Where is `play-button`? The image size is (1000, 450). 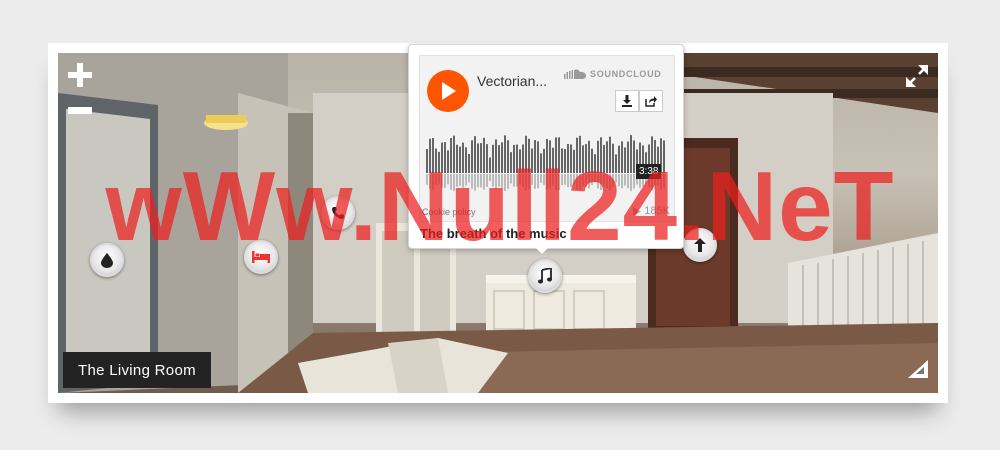
play-button is located at coordinates (448, 91).